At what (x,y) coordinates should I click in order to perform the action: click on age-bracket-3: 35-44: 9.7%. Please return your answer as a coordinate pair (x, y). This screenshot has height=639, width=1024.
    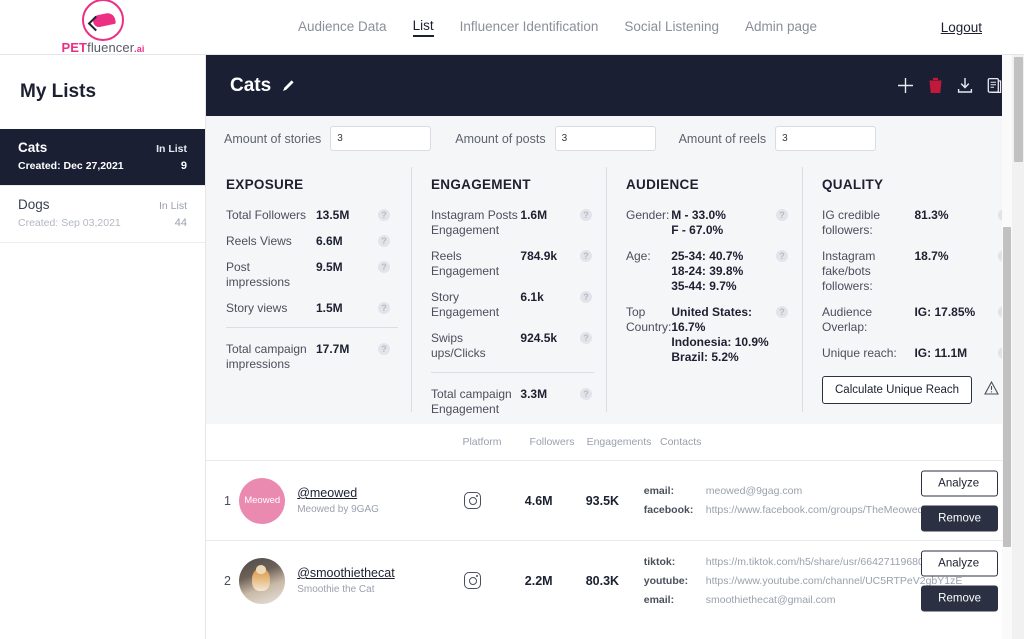
    Looking at the image, I should click on (704, 286).